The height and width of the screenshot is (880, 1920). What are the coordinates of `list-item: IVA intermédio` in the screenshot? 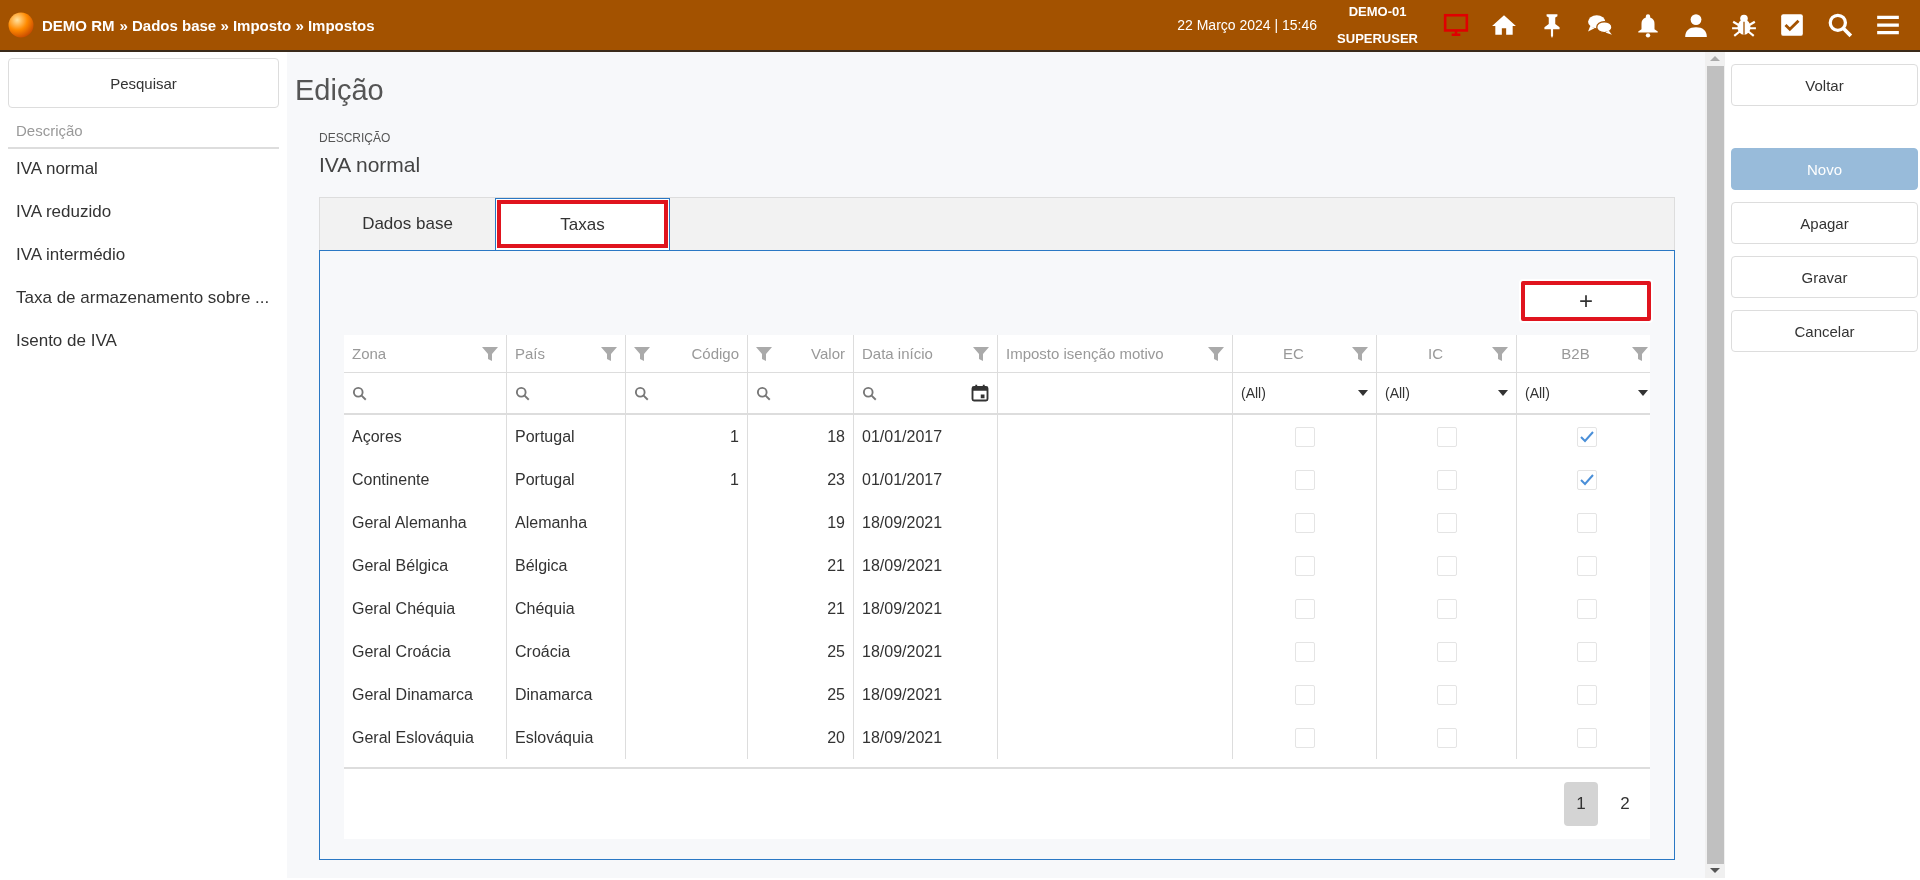 It's located at (143, 256).